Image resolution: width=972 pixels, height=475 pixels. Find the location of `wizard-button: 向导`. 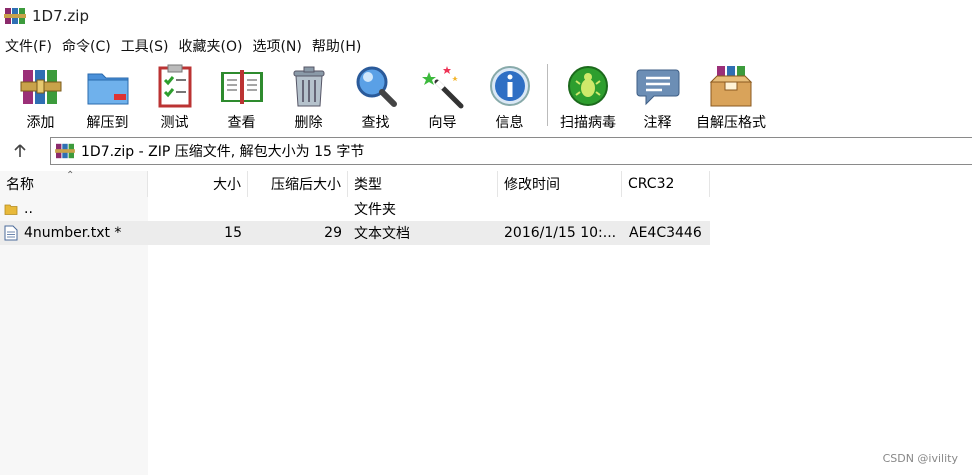

wizard-button: 向导 is located at coordinates (442, 96).